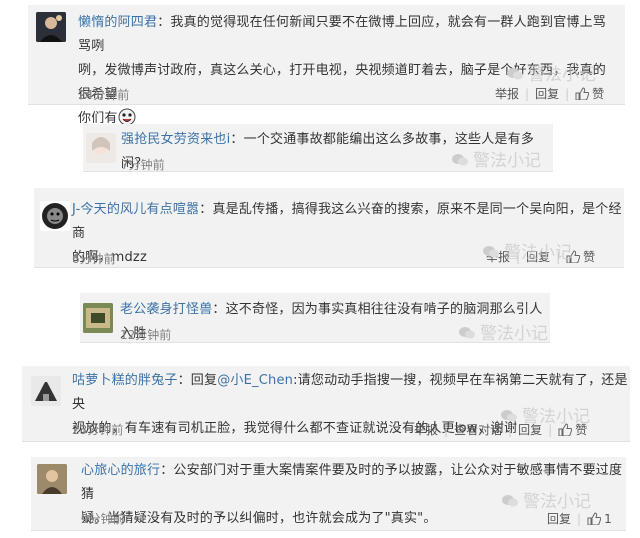  I want to click on comment-username: 心旅心的旅行, so click(120, 470).